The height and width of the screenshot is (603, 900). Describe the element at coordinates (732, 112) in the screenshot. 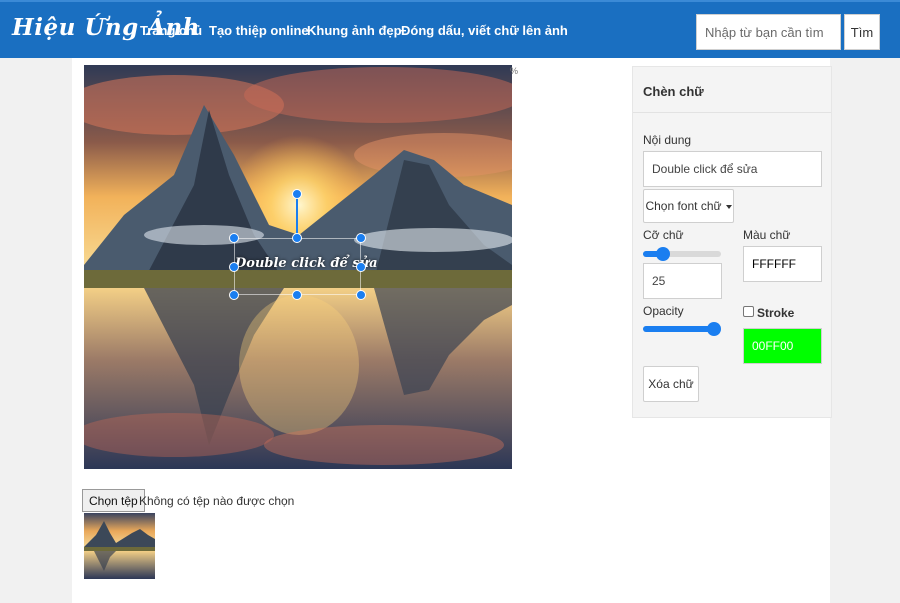

I see `panel-divider` at that location.